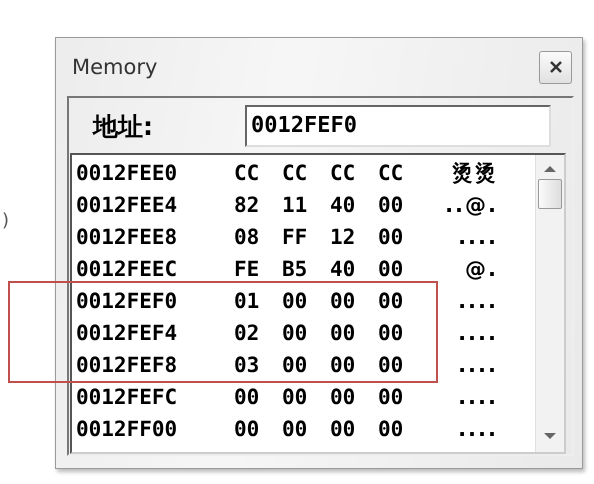  I want to click on byte-cell-text: FF, so click(295, 237).